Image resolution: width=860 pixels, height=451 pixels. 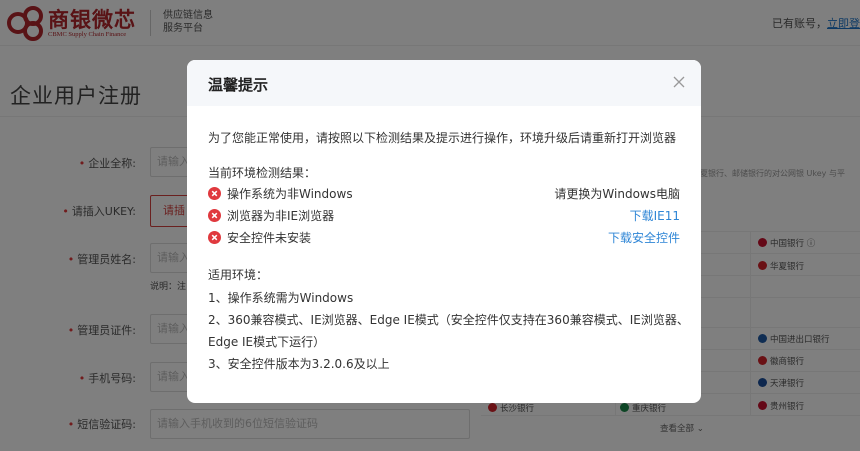 What do you see at coordinates (299, 364) in the screenshot?
I see `env-line: 3、安全控件版本为3.2.0.6及以上` at bounding box center [299, 364].